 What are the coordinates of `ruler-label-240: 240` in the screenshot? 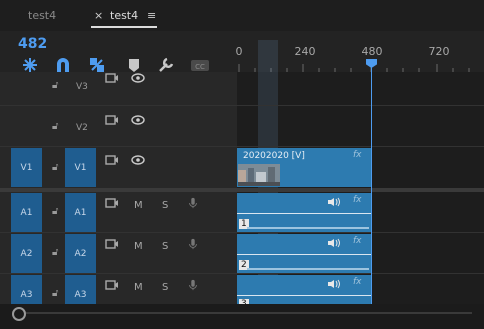 It's located at (305, 51).